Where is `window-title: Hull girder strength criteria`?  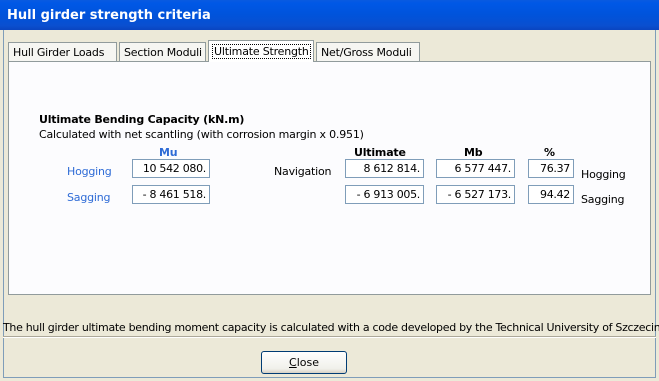
window-title: Hull girder strength criteria is located at coordinates (109, 15).